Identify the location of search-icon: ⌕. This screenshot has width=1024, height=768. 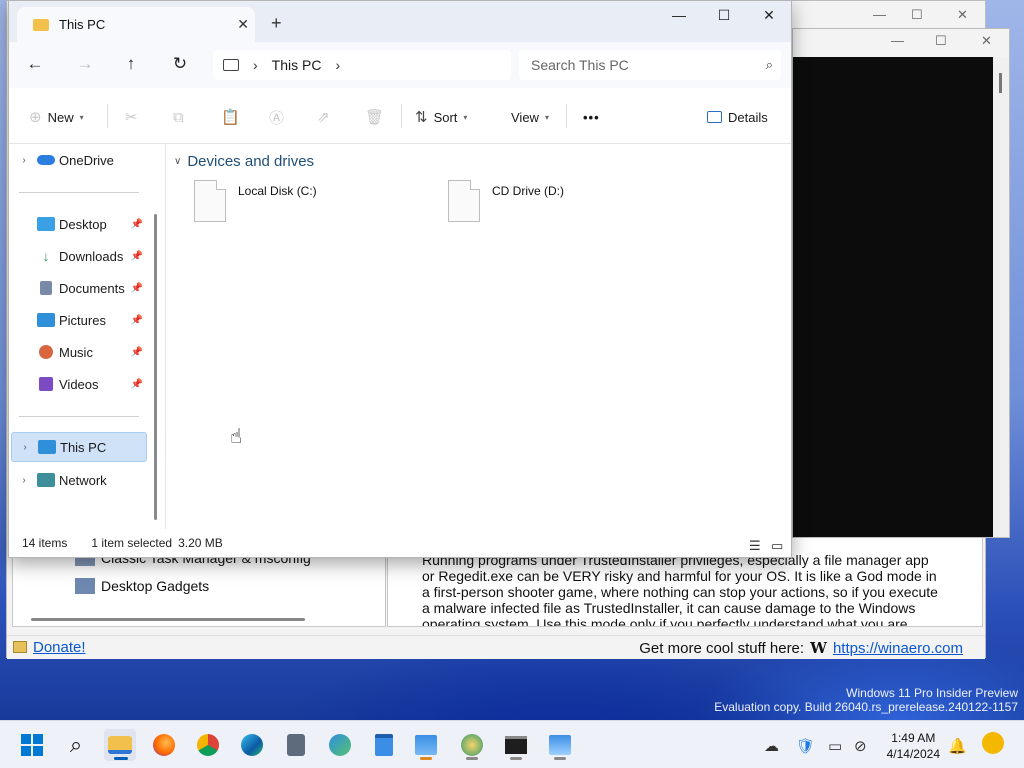
(769, 65).